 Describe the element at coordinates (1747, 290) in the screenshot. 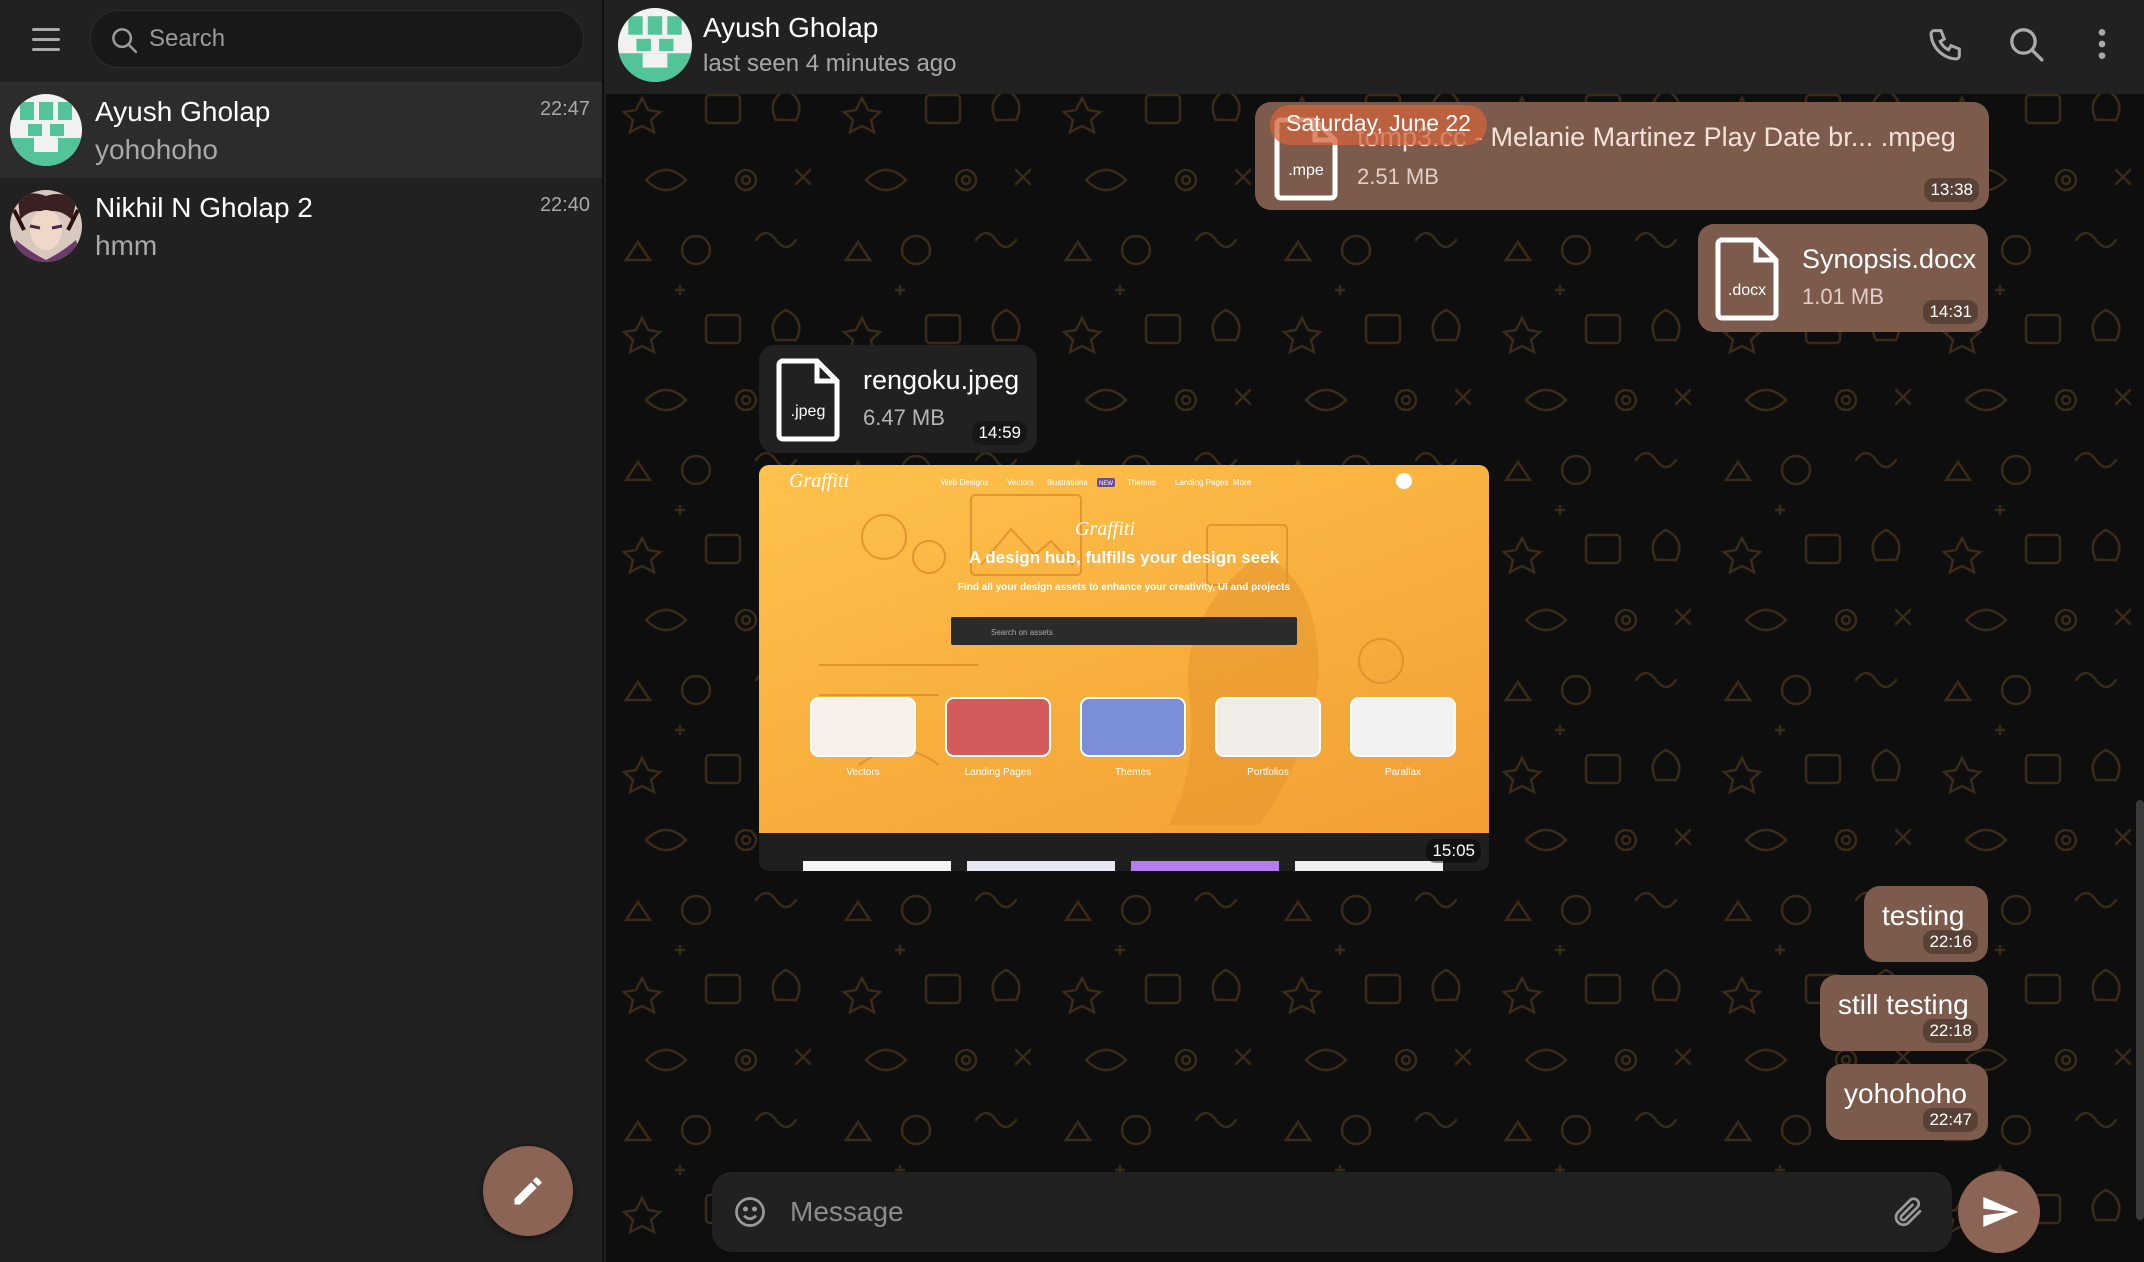

I see `file-extension: .docx` at that location.